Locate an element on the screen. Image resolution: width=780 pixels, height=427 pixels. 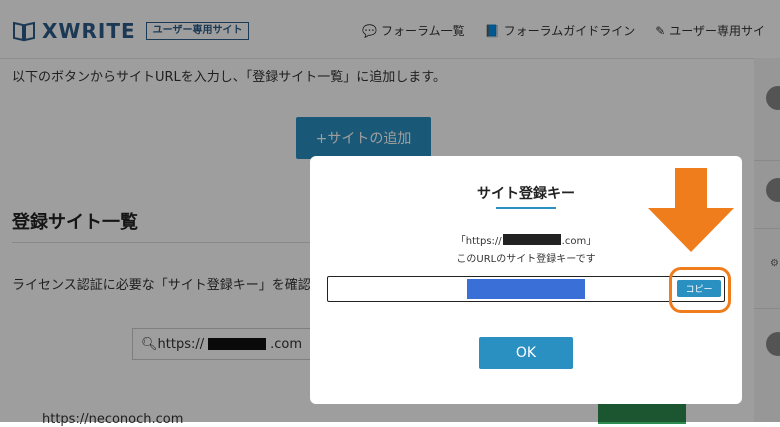
ok-button: OK is located at coordinates (526, 353).